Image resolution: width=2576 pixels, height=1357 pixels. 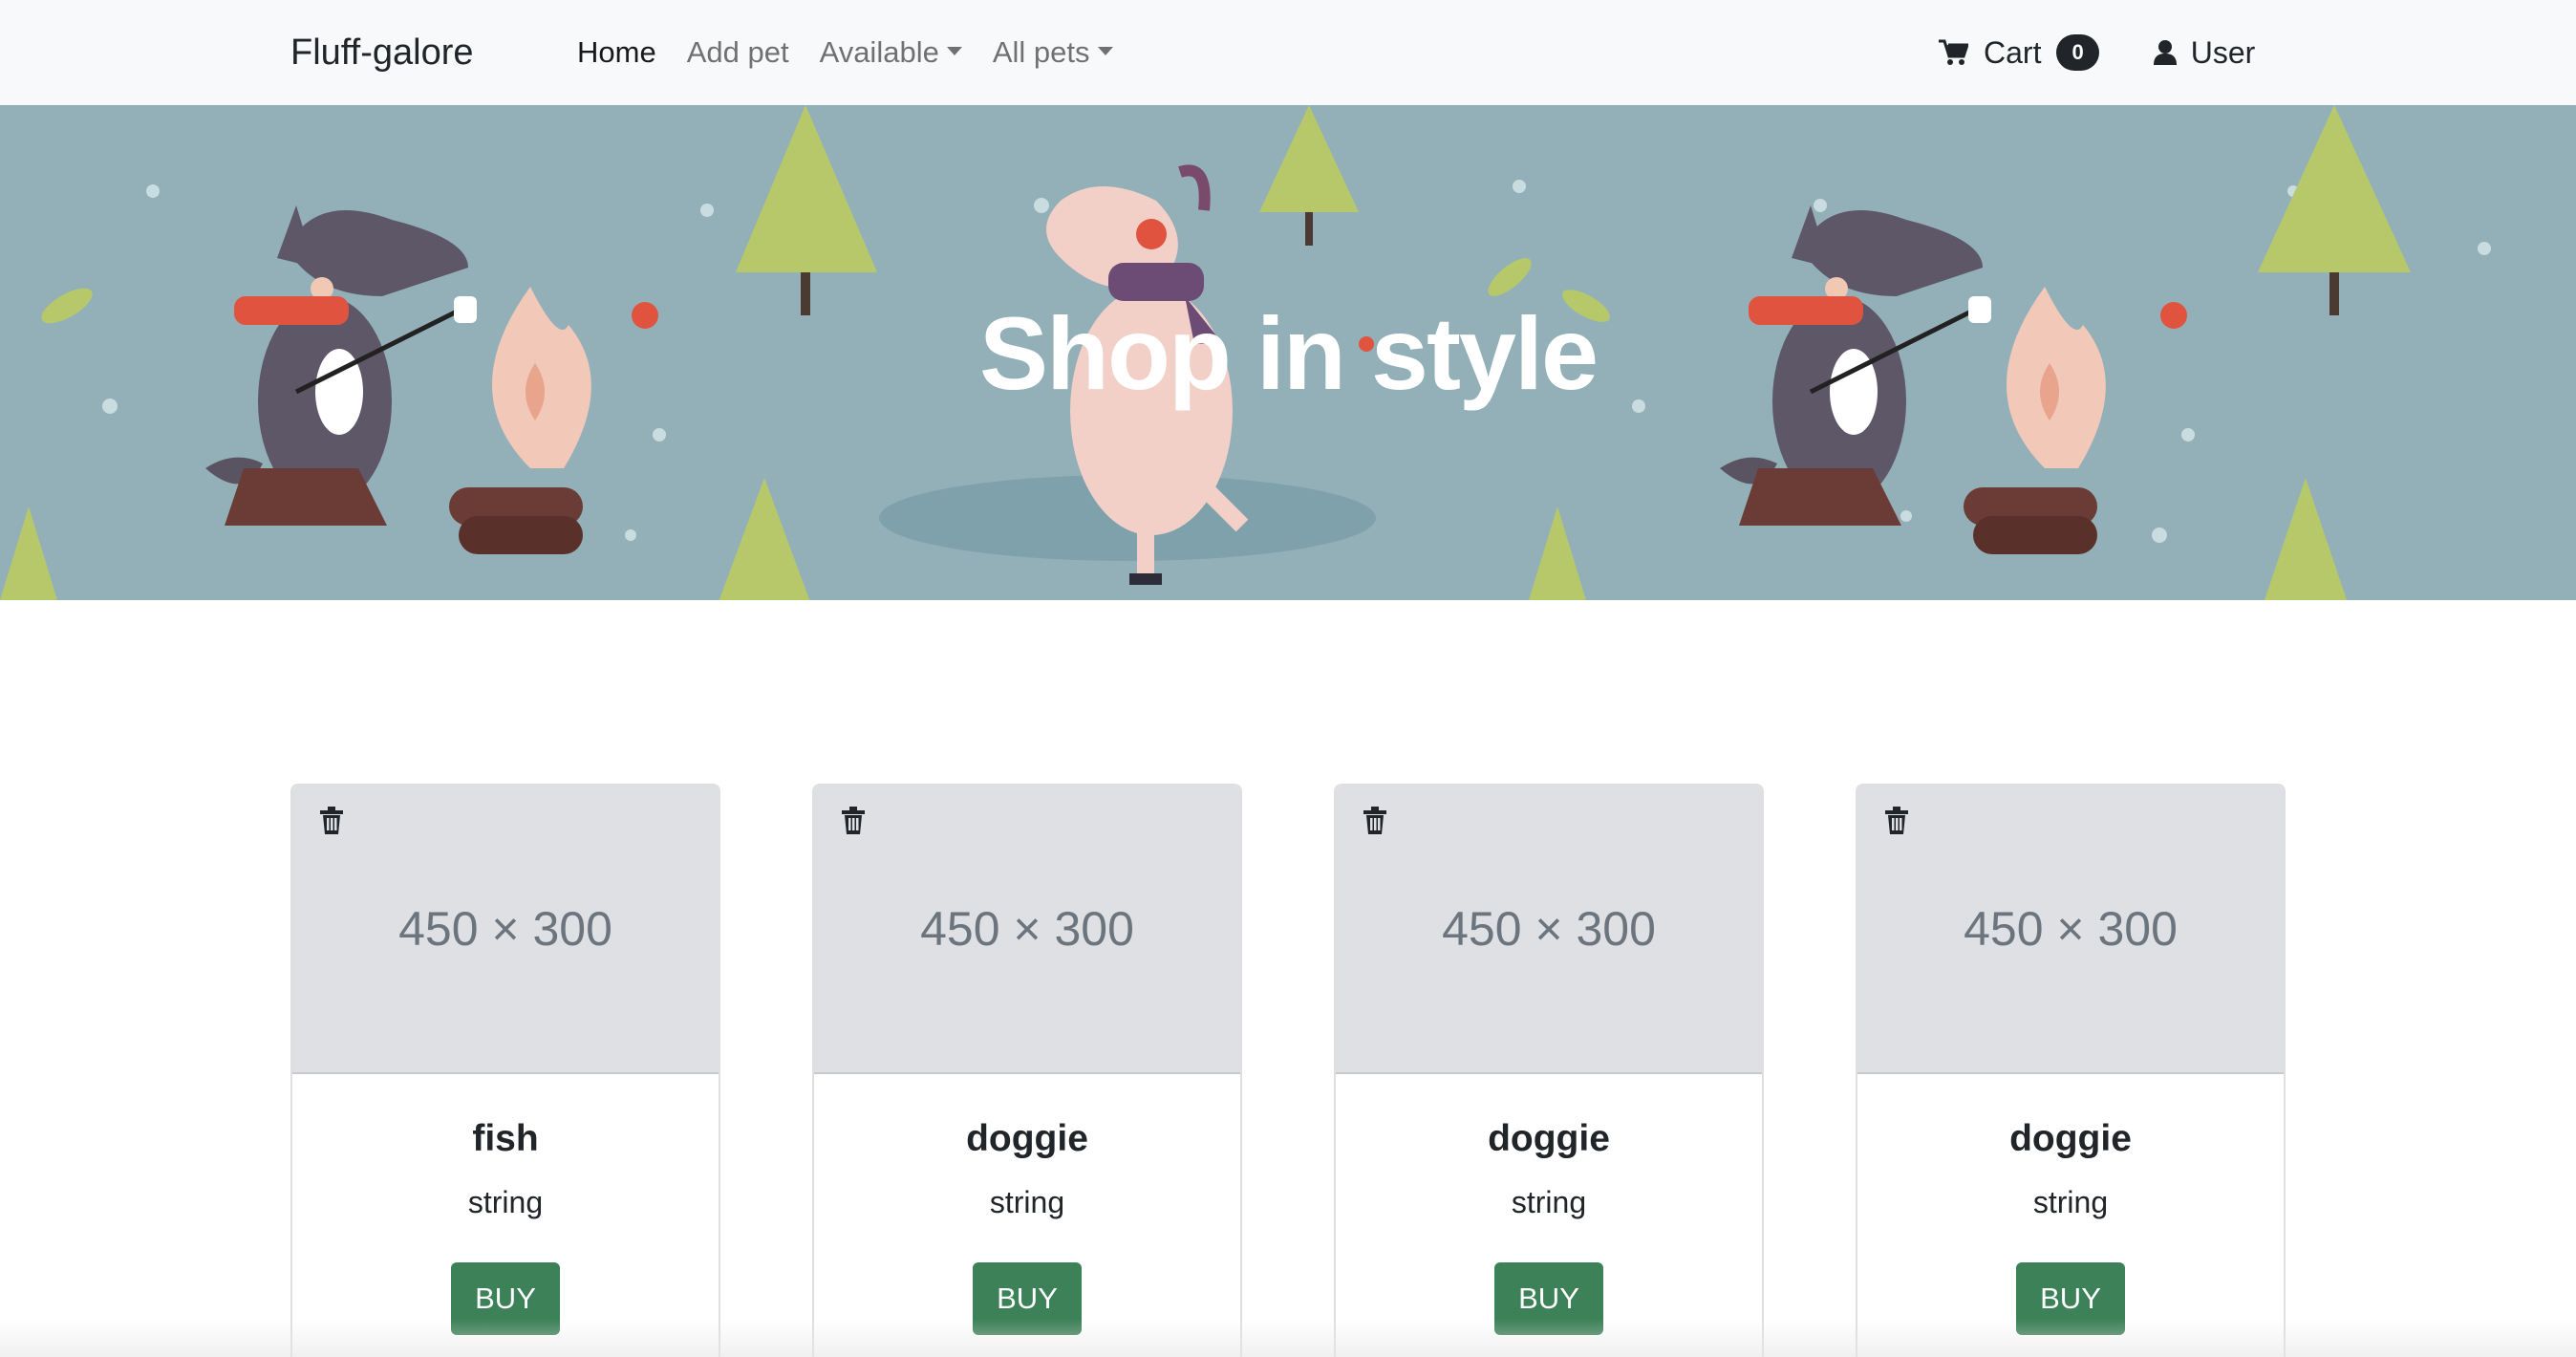 I want to click on cart-count-badge: 0, so click(x=2077, y=52).